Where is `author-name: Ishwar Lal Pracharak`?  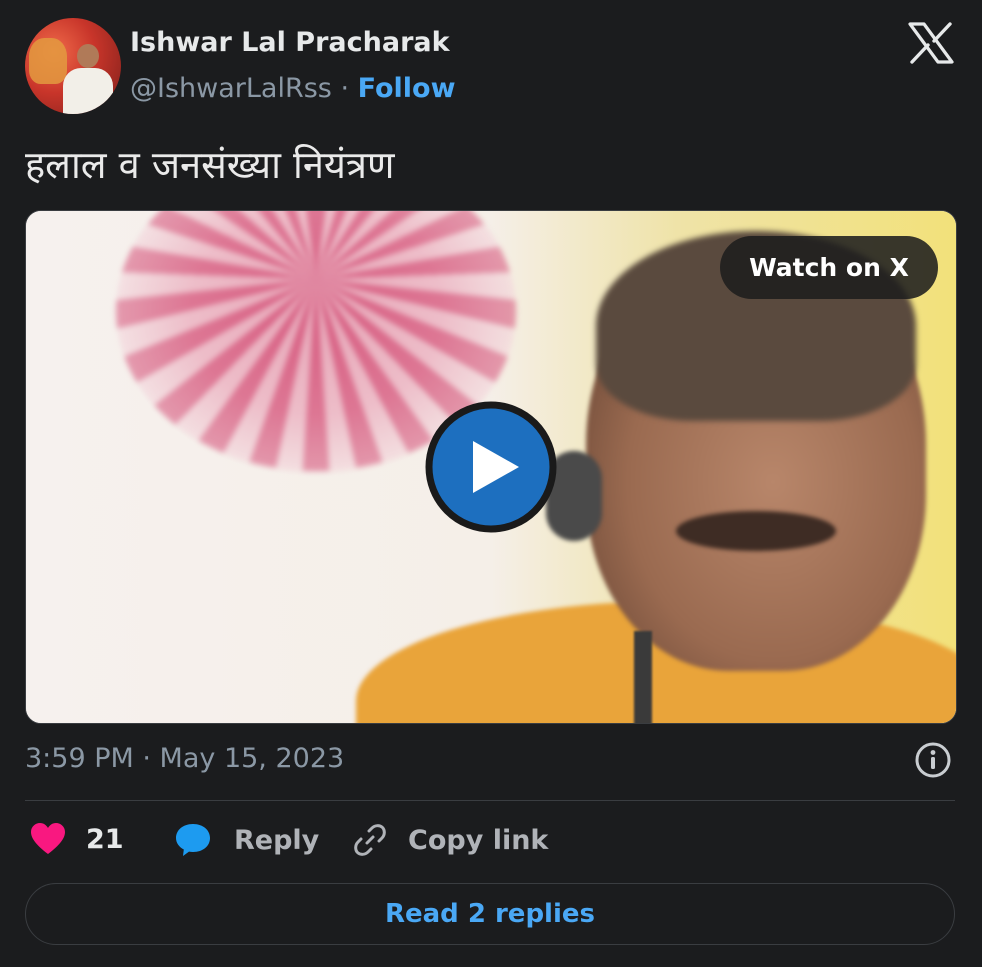
author-name: Ishwar Lal Pracharak is located at coordinates (290, 42).